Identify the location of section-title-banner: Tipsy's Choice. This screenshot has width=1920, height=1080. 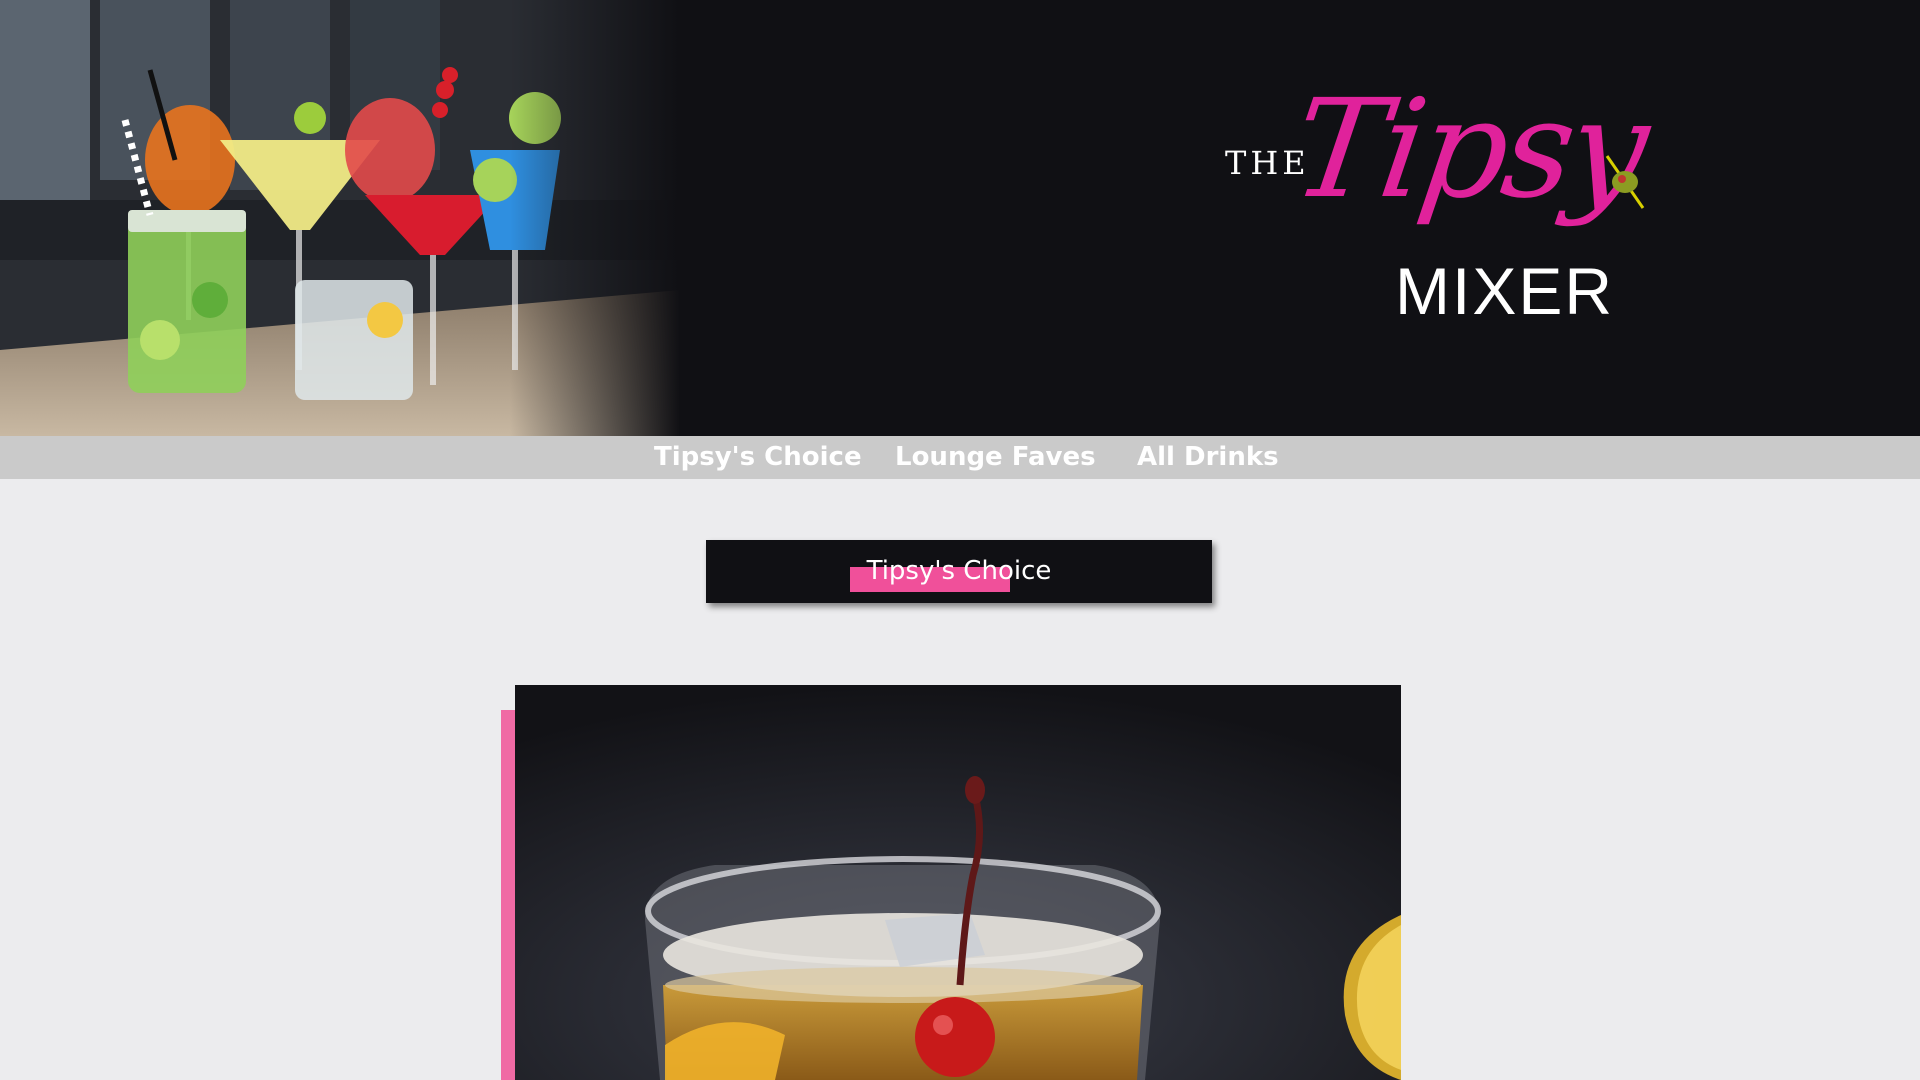
(959, 571).